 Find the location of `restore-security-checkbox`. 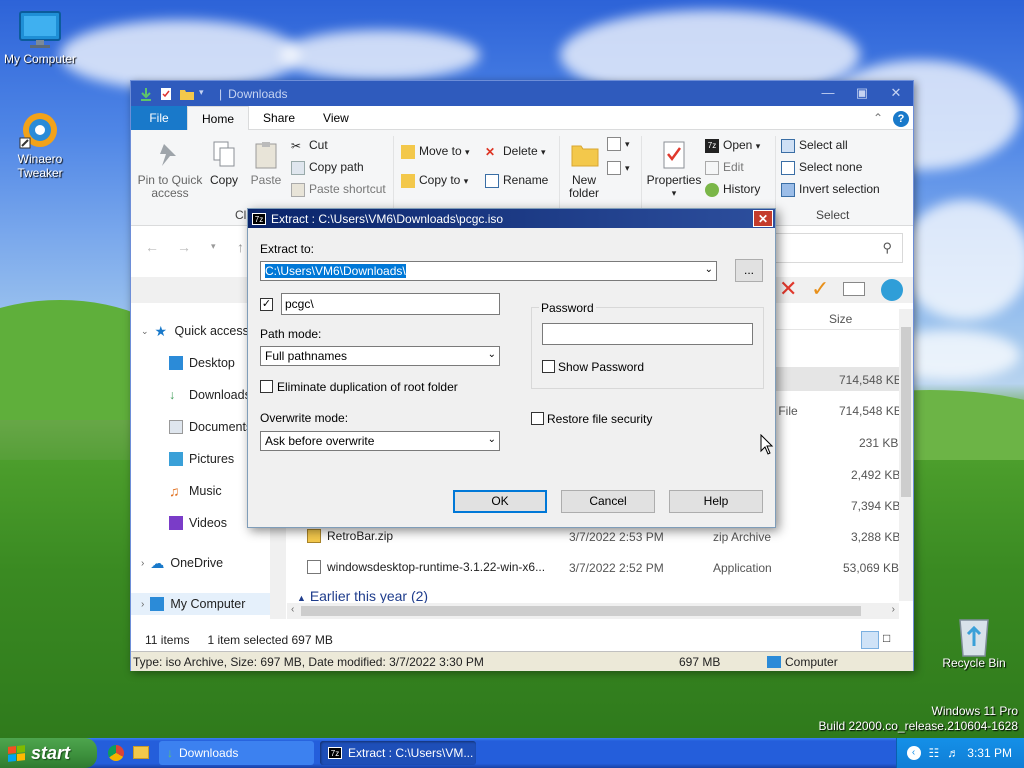

restore-security-checkbox is located at coordinates (537, 418).